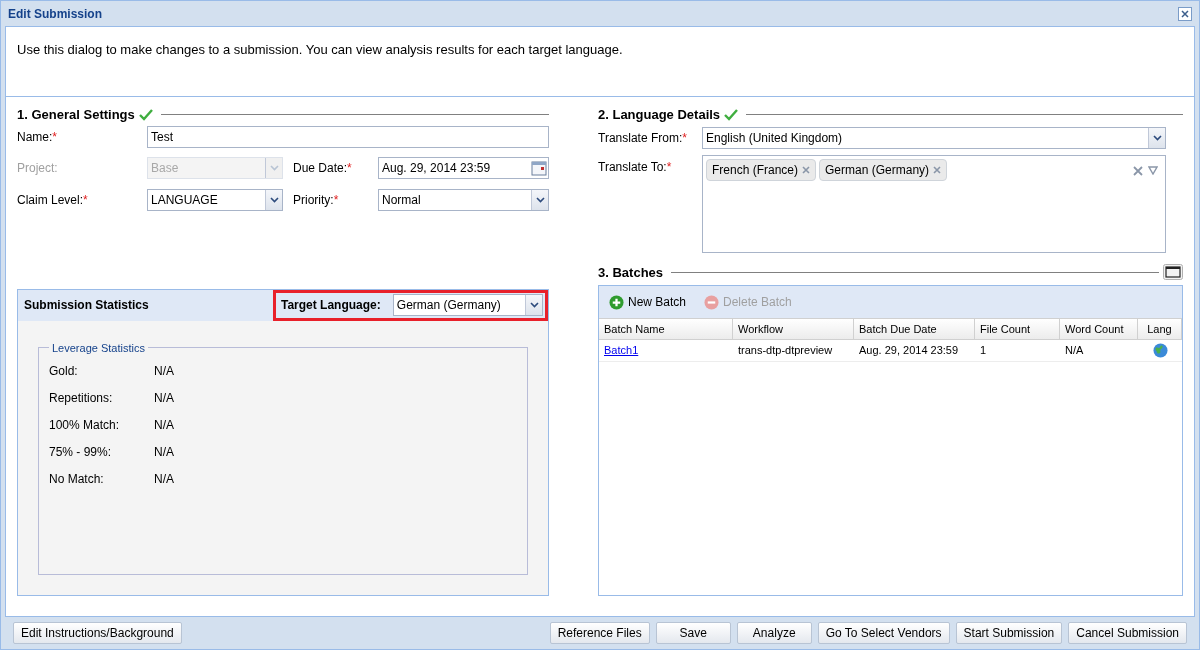  What do you see at coordinates (1099, 329) in the screenshot?
I see `column-header: Word Count` at bounding box center [1099, 329].